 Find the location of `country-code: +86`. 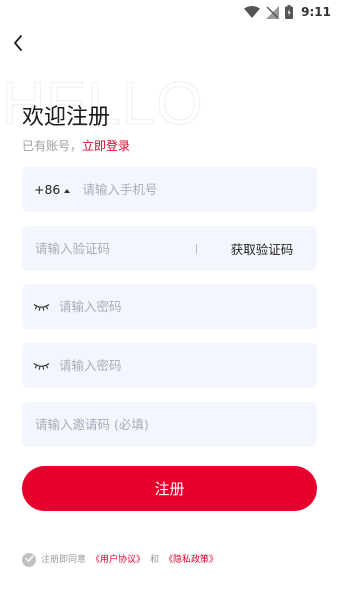

country-code: +86 is located at coordinates (47, 189).